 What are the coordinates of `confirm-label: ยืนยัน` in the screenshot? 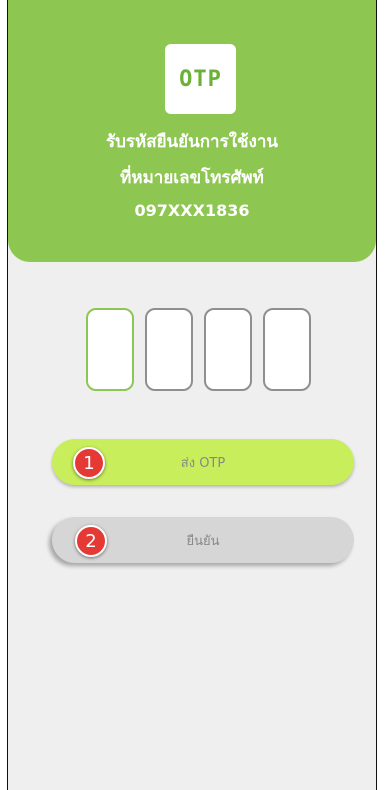 It's located at (203, 541).